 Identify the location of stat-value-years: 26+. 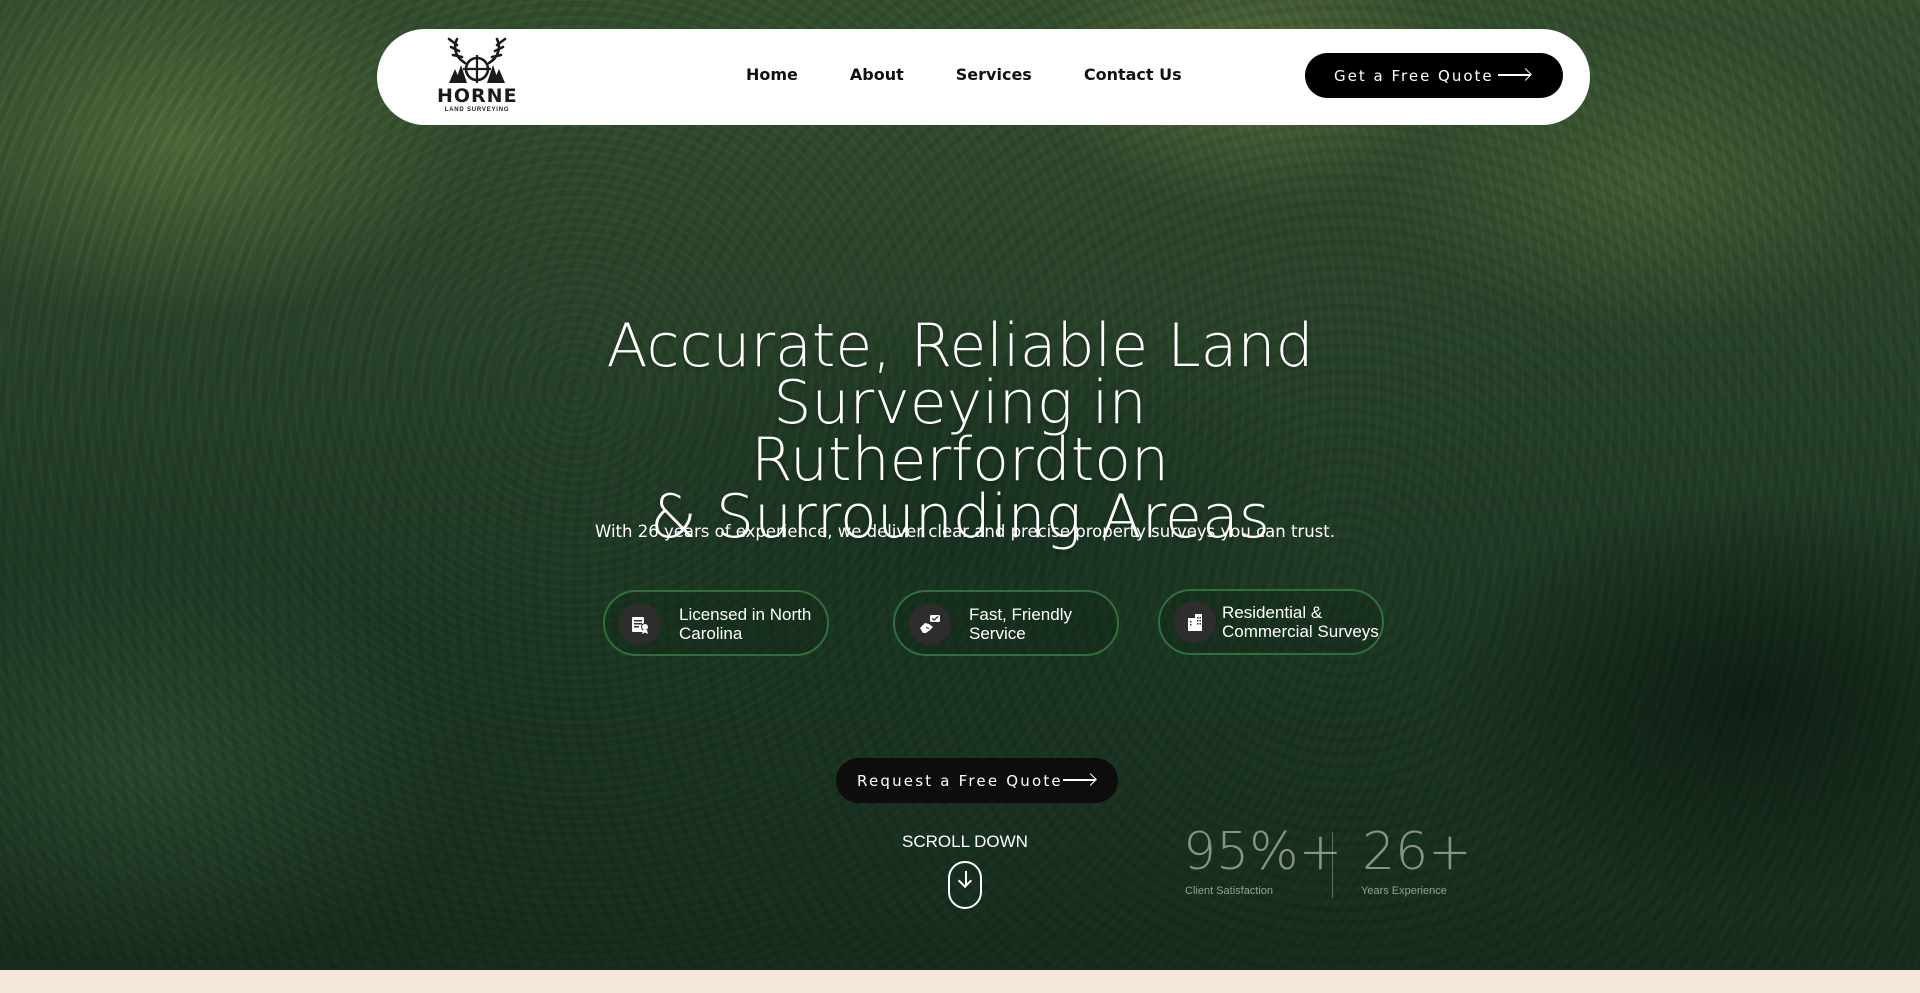
(1417, 852).